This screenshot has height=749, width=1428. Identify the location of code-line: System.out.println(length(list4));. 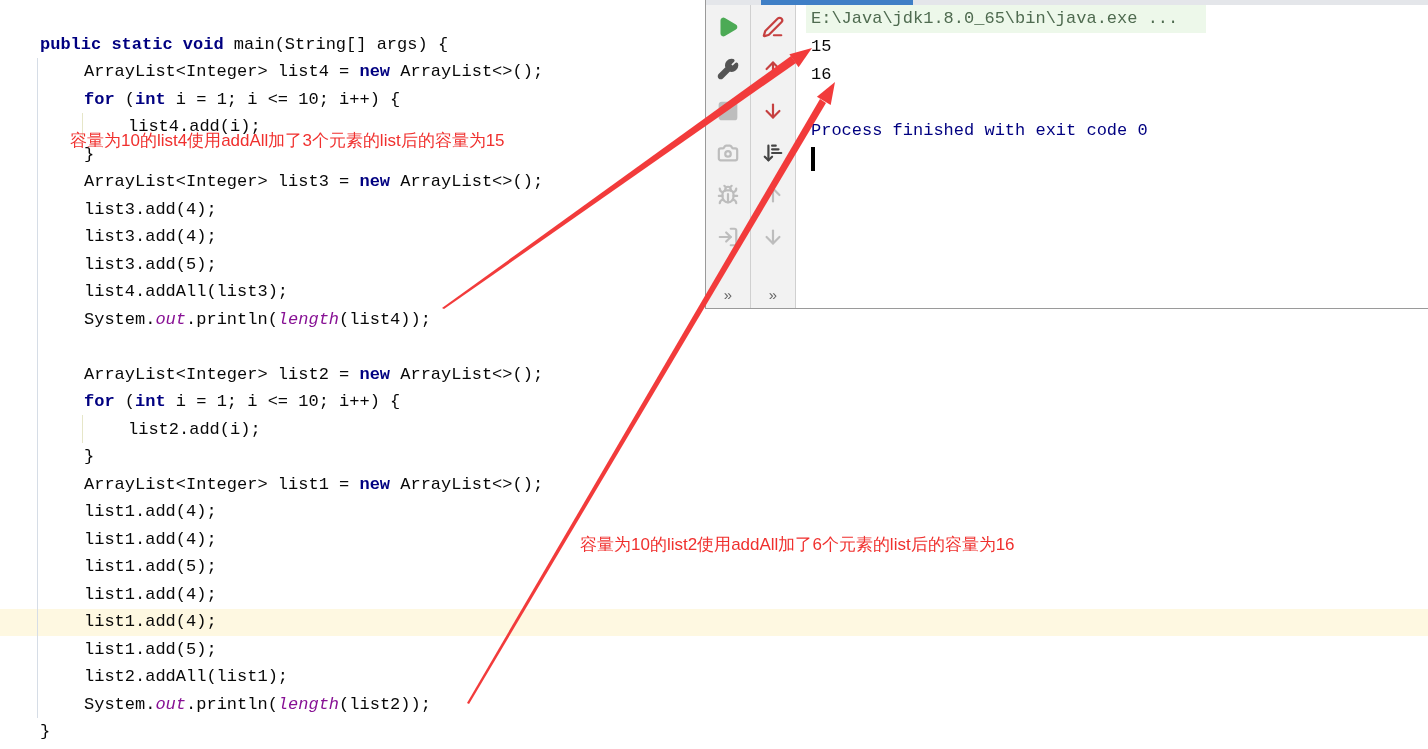
(257, 319).